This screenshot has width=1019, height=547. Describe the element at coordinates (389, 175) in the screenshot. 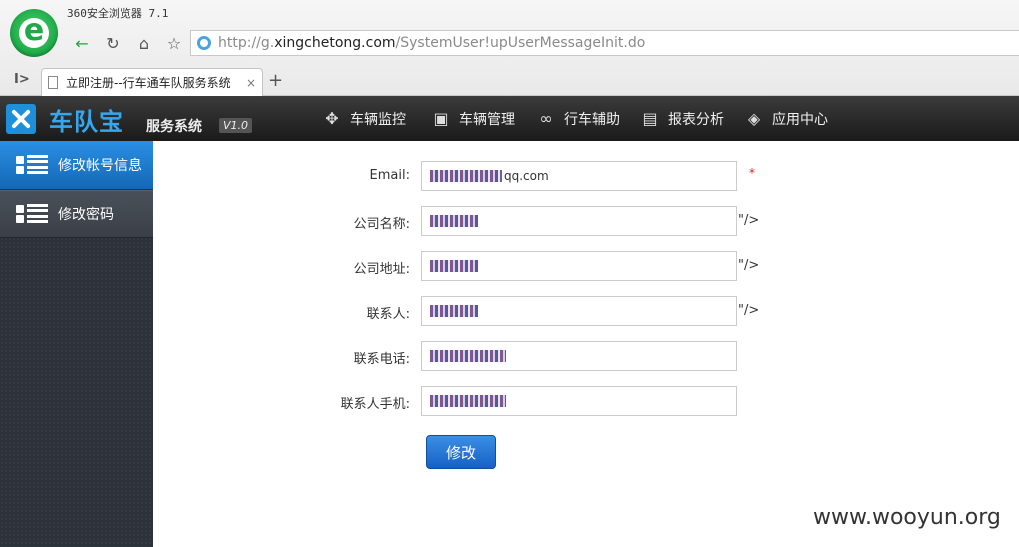

I see `email-label: Email:` at that location.